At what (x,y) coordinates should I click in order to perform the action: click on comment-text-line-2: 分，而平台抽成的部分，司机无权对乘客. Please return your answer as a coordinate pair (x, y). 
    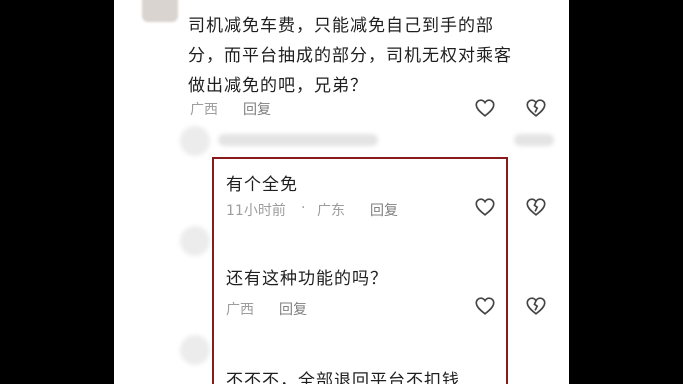
    Looking at the image, I should click on (350, 56).